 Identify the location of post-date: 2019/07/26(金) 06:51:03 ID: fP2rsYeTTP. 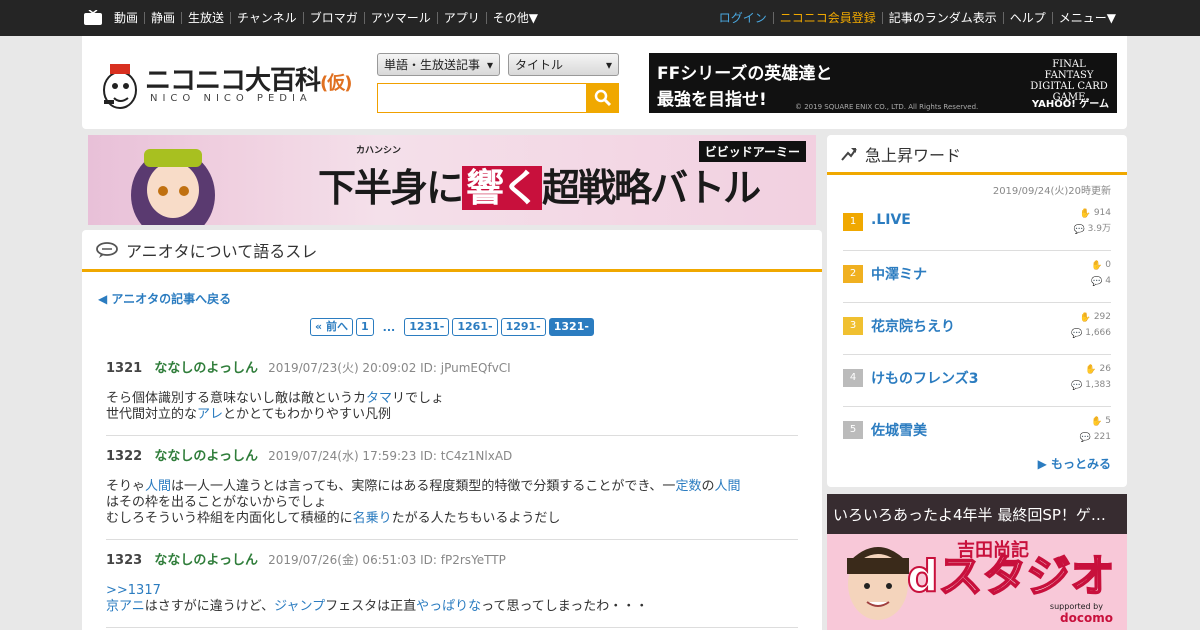
(387, 560).